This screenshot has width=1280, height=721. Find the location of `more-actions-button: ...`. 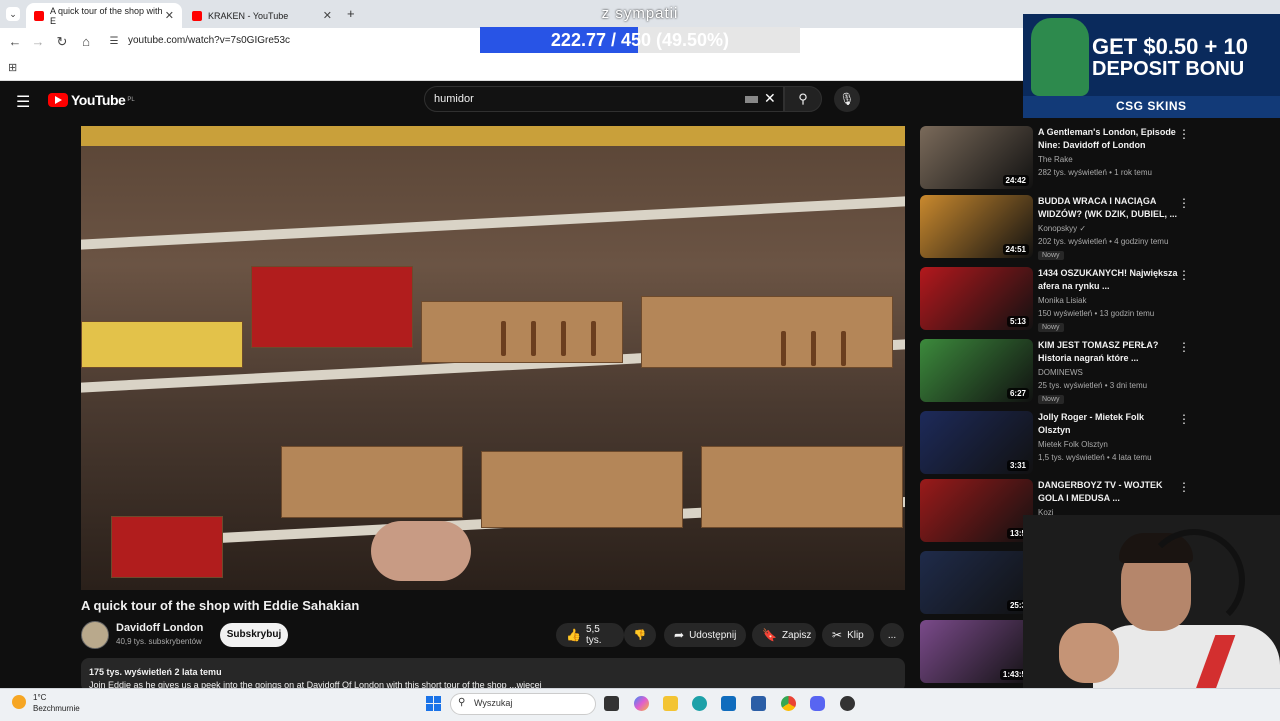

more-actions-button: ... is located at coordinates (892, 635).